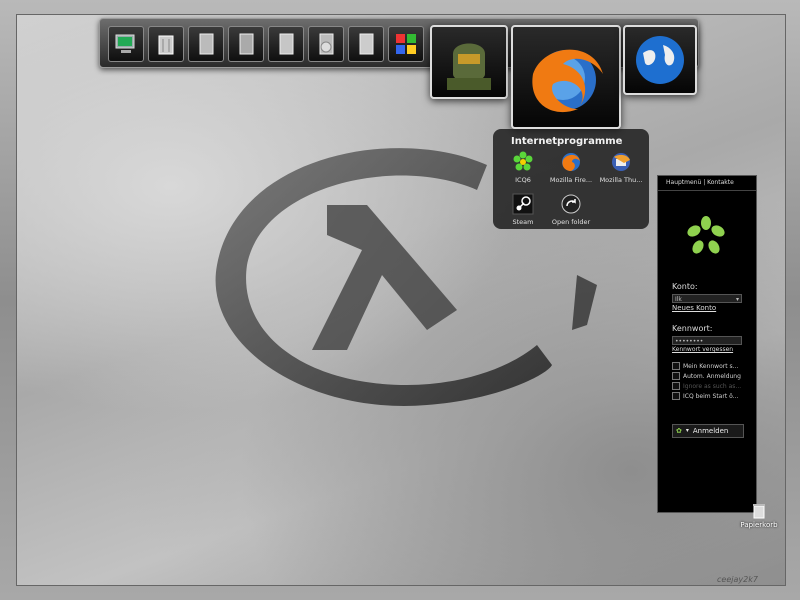 This screenshot has width=800, height=600. What do you see at coordinates (406, 44) in the screenshot?
I see `windows-icon` at bounding box center [406, 44].